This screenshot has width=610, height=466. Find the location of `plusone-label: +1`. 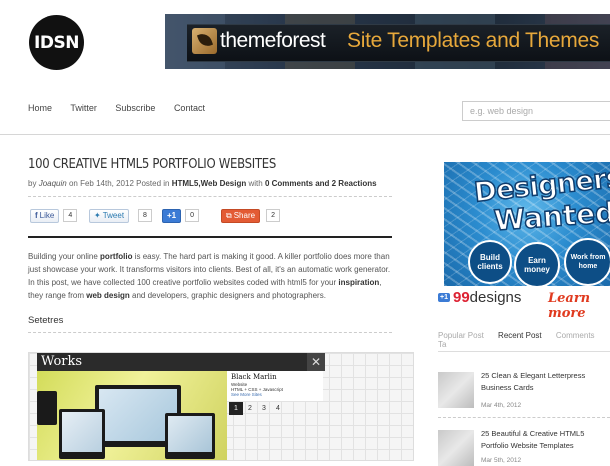

plusone-label: +1 is located at coordinates (172, 215).